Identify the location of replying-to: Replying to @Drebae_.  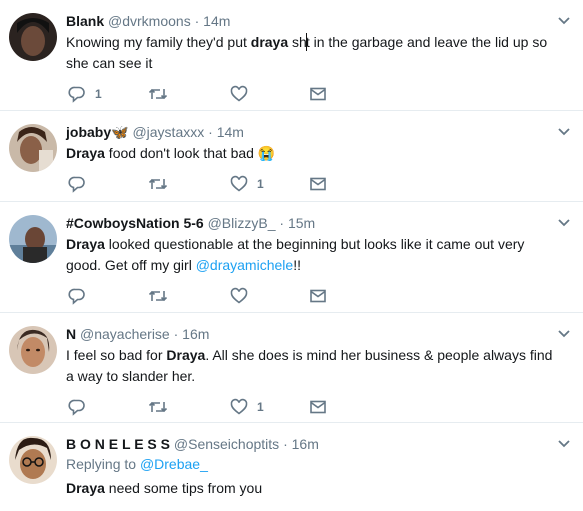
(137, 464).